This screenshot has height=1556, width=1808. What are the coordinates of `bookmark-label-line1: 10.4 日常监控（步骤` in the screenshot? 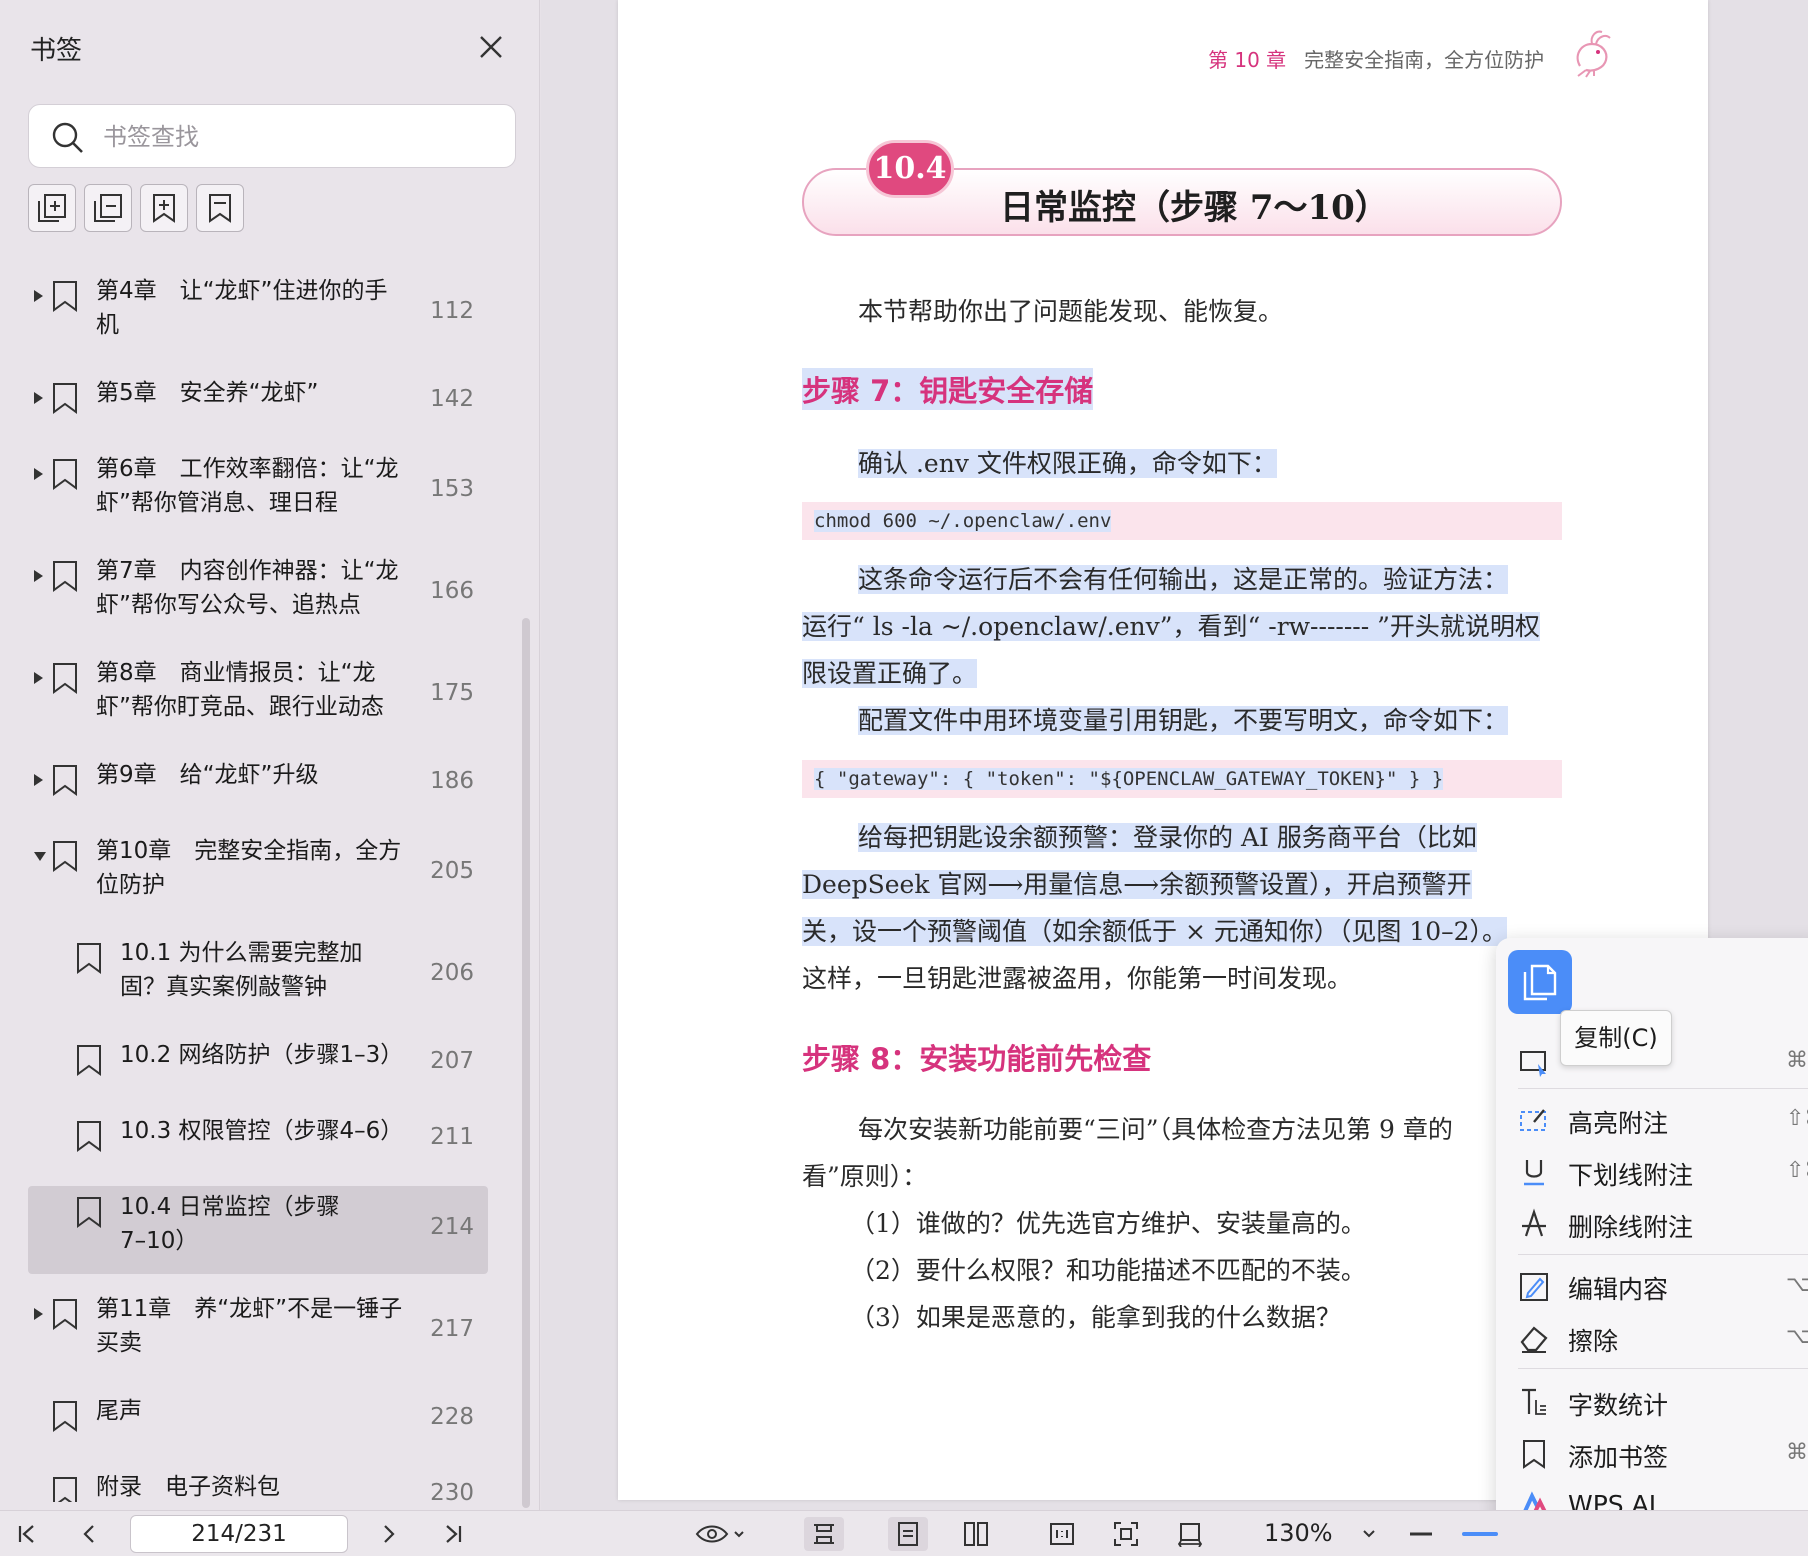 It's located at (230, 1207).